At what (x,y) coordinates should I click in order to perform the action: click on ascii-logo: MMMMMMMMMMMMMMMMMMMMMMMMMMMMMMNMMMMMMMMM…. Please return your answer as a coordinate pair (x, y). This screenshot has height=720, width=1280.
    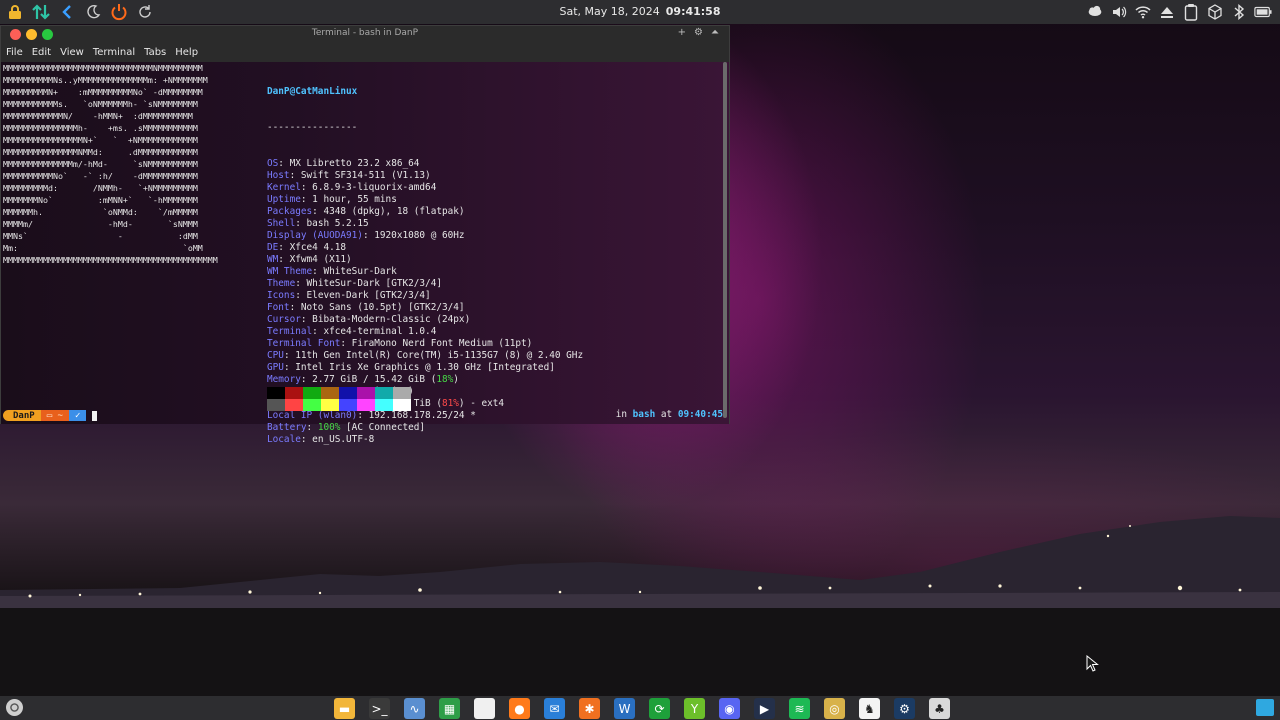
    Looking at the image, I should click on (110, 164).